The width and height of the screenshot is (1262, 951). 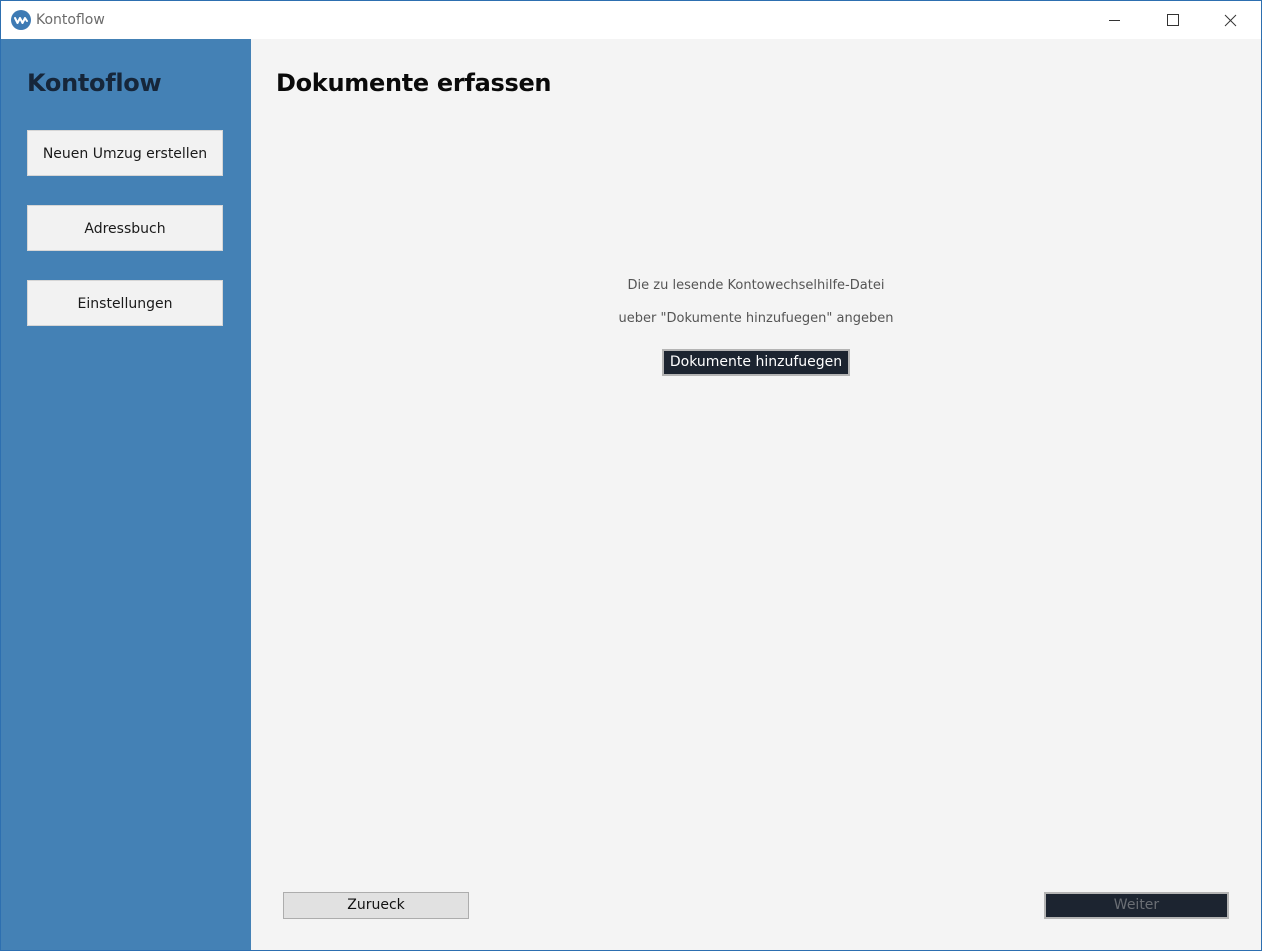 I want to click on maximize-button, so click(x=1172, y=20).